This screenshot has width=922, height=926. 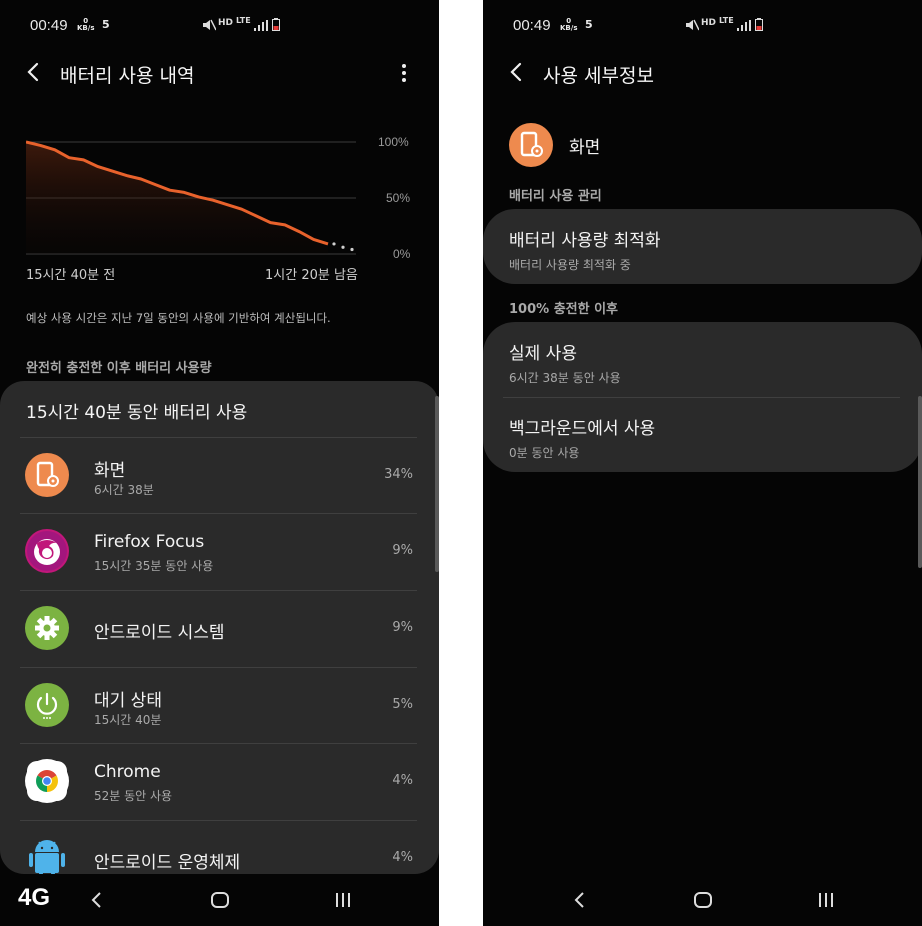 I want to click on app-usage-time: 52분 동안 사용, so click(x=133, y=796).